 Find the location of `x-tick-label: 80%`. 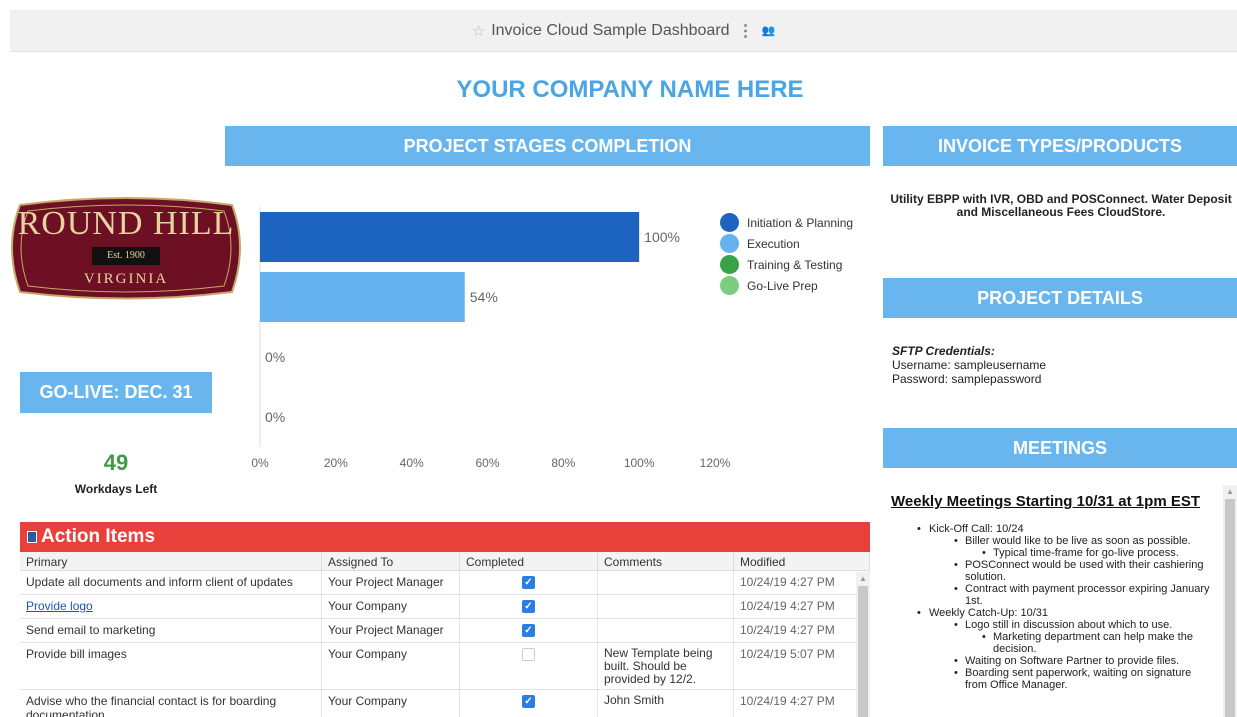

x-tick-label: 80% is located at coordinates (563, 463).